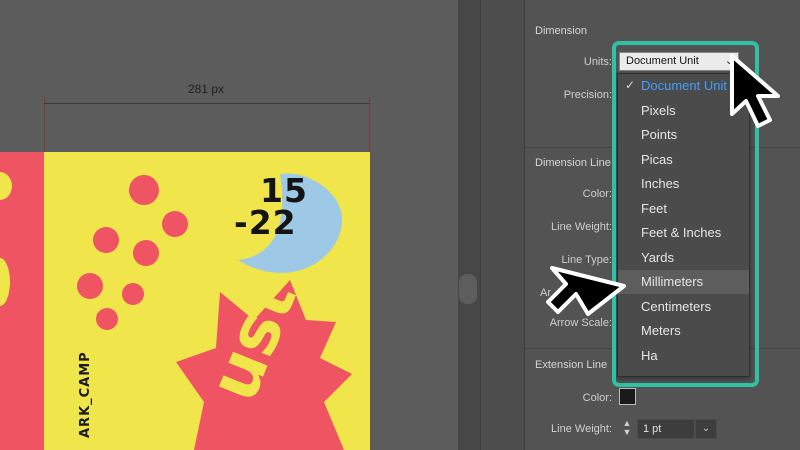 Image resolution: width=800 pixels, height=450 pixels. Describe the element at coordinates (85, 394) in the screenshot. I see `artwork-vertical-text: ARK_CAMP` at that location.